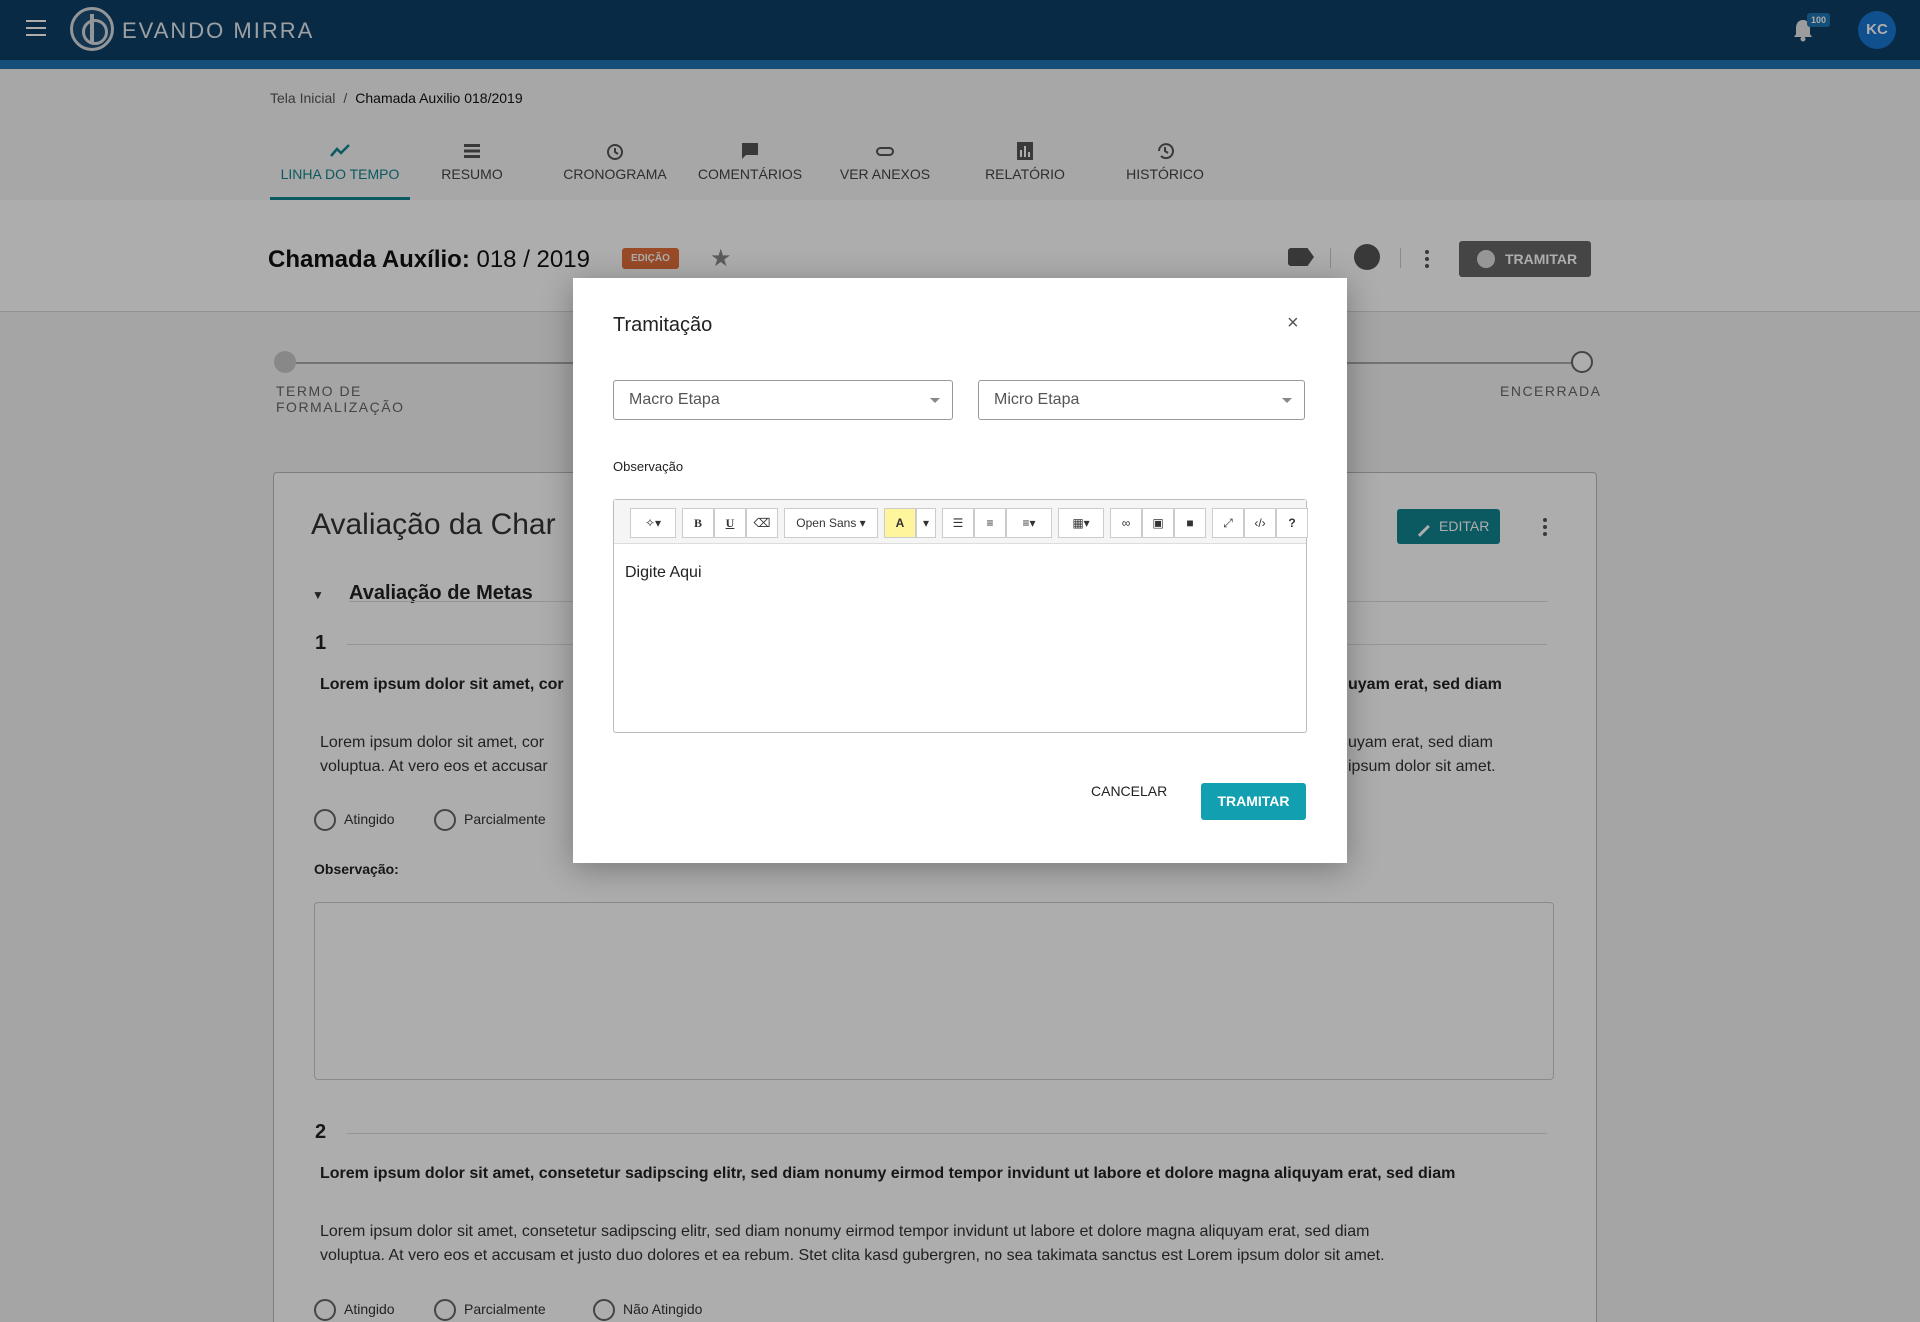  I want to click on macro-etapa-select: Macro Etapa, so click(783, 400).